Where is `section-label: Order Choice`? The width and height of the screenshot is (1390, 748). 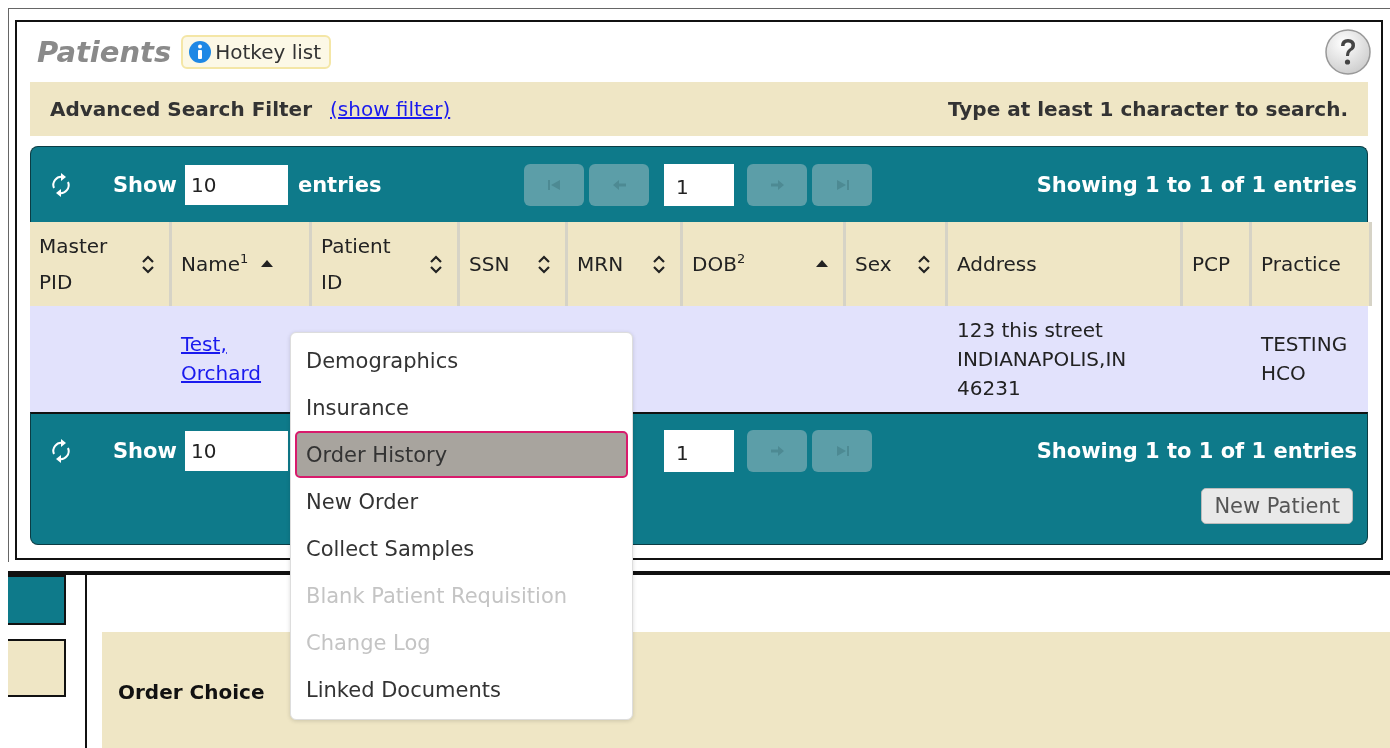 section-label: Order Choice is located at coordinates (191, 692).